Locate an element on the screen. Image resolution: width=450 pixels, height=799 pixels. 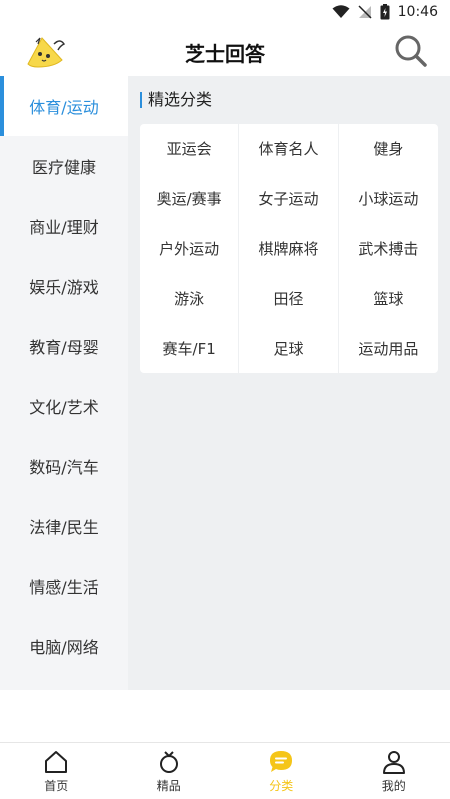
sidebar-item-digital: 数码/汽车 is located at coordinates (64, 466).